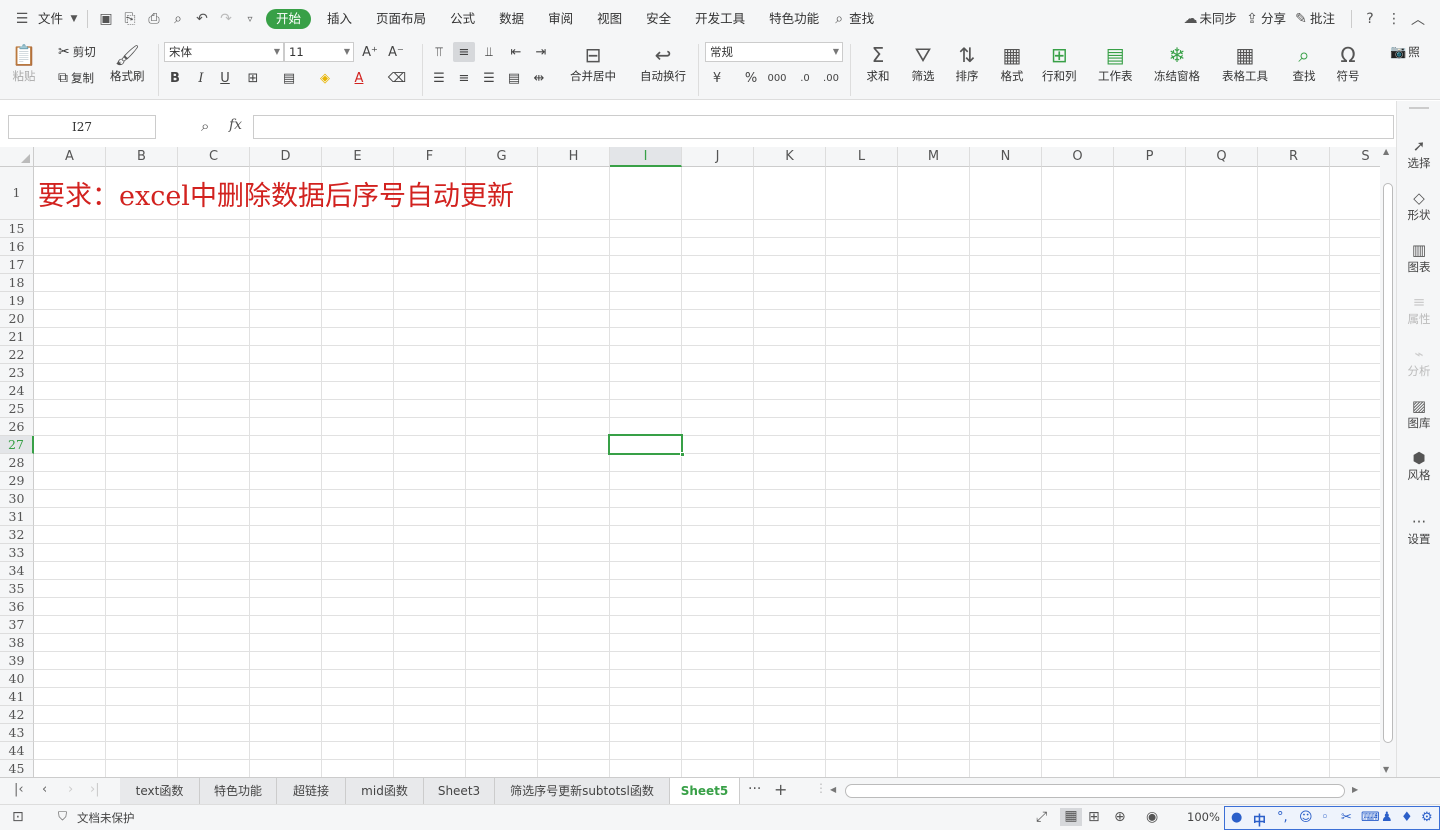  What do you see at coordinates (1418, 19) in the screenshot?
I see `collapse-ribbon-icon: ︿` at bounding box center [1418, 19].